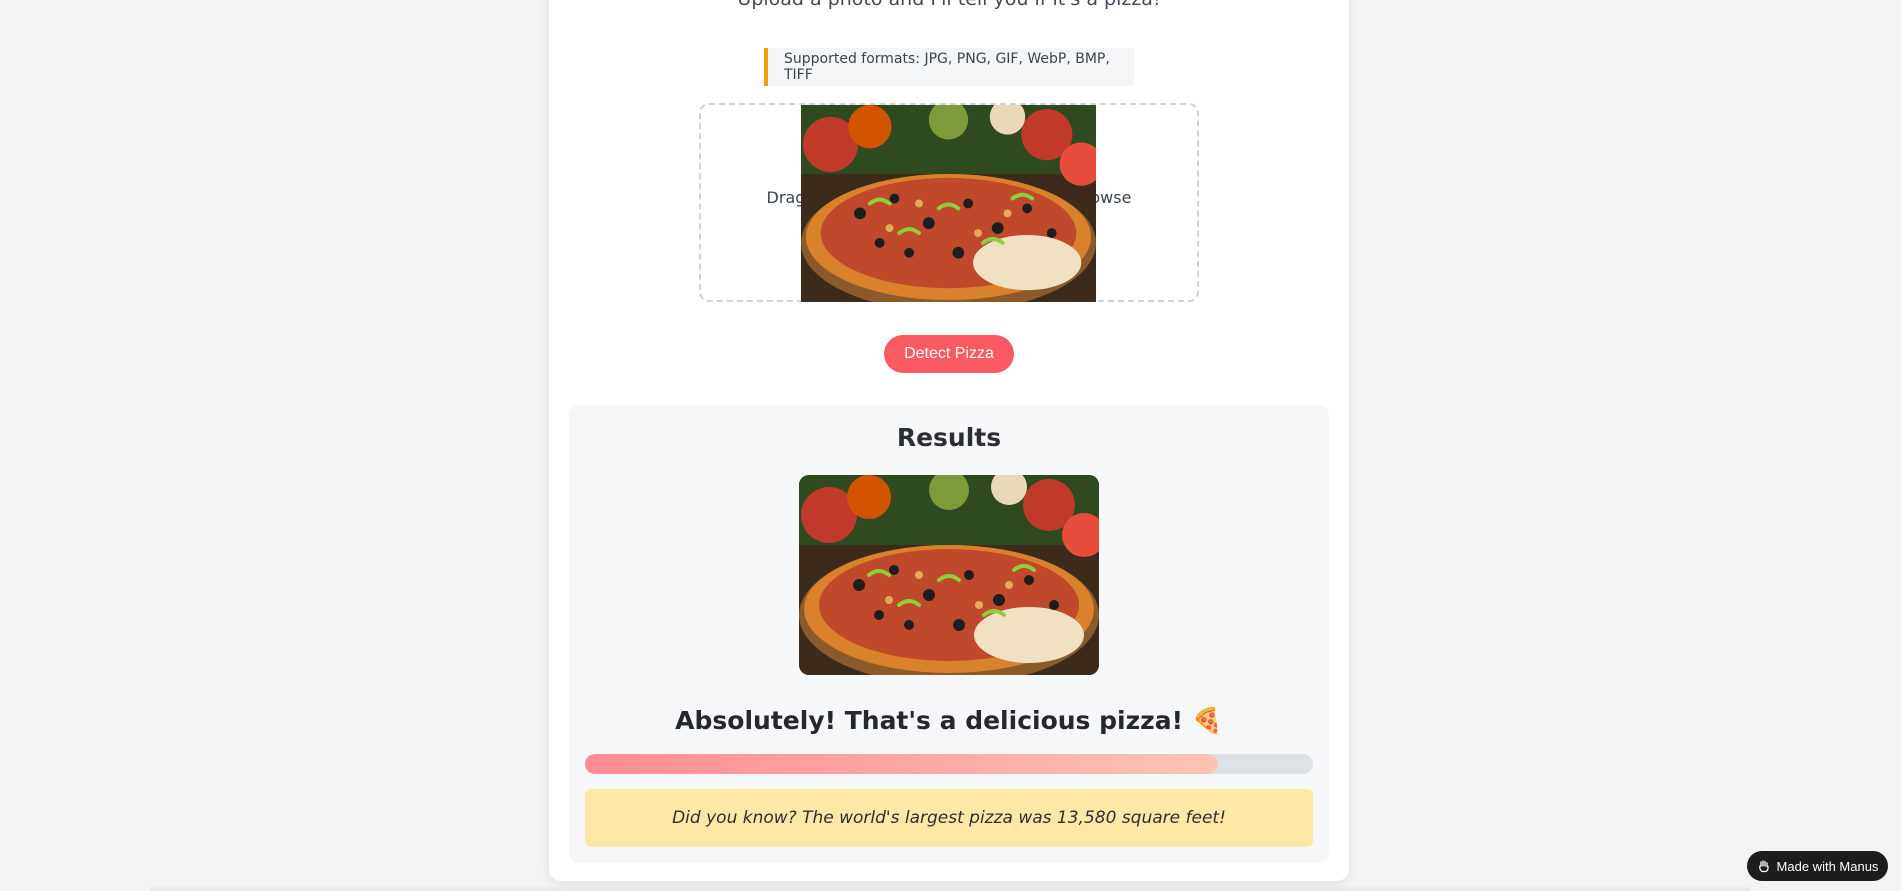 This screenshot has height=891, width=1901. I want to click on detect-pizza-button: Detect Pizza, so click(949, 354).